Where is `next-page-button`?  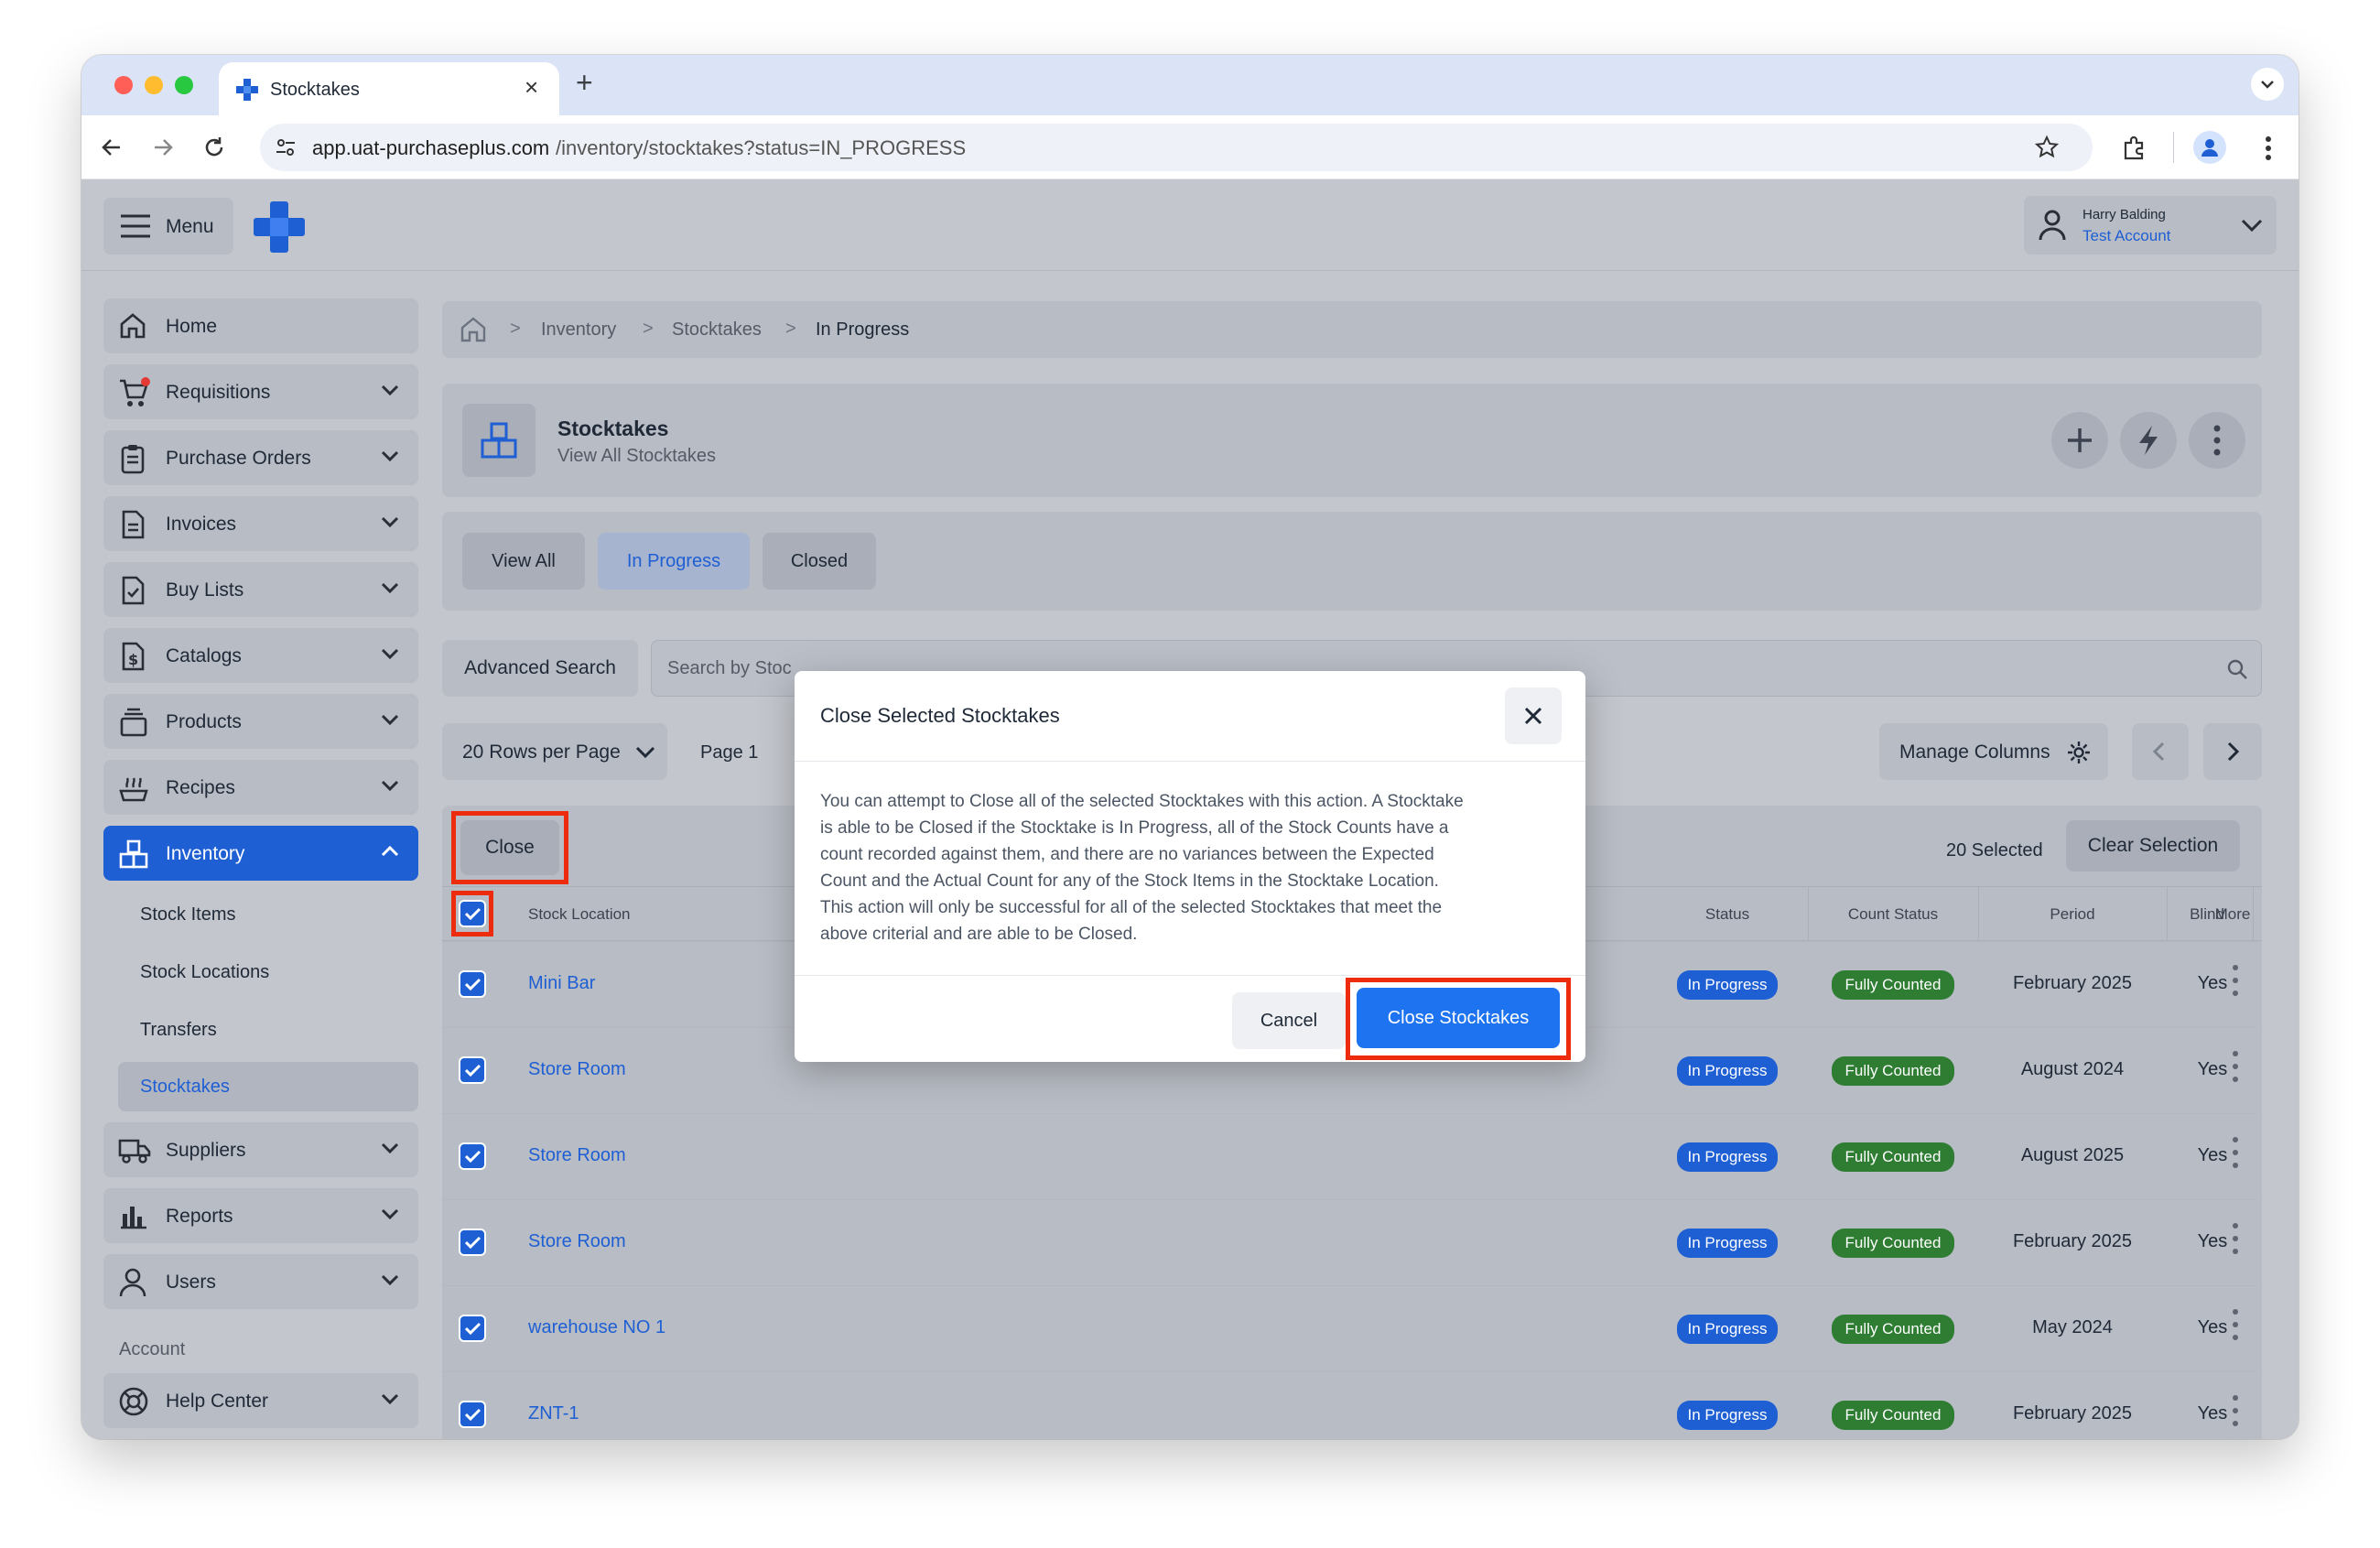
next-page-button is located at coordinates (2232, 752).